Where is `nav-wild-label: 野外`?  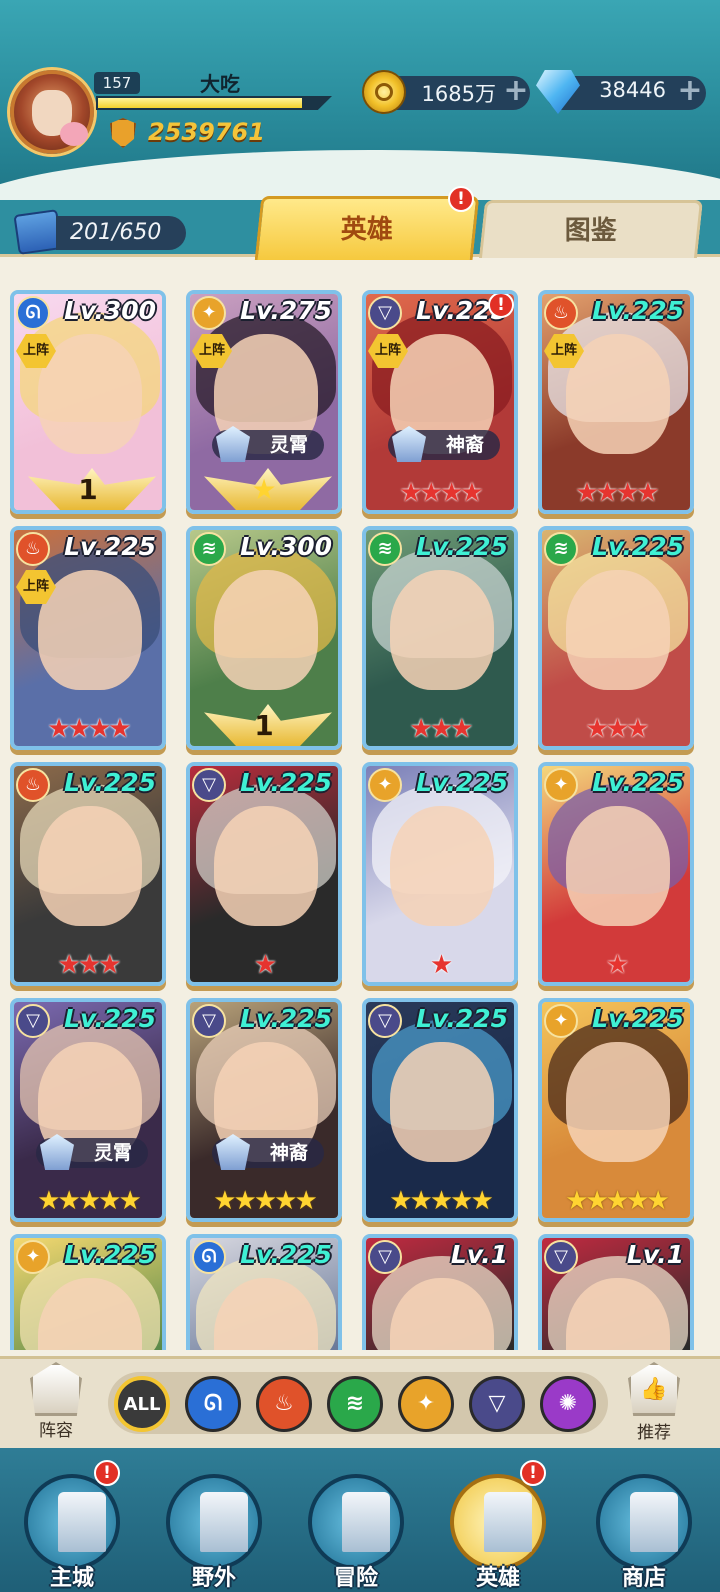 nav-wild-label: 野外 is located at coordinates (213, 1578).